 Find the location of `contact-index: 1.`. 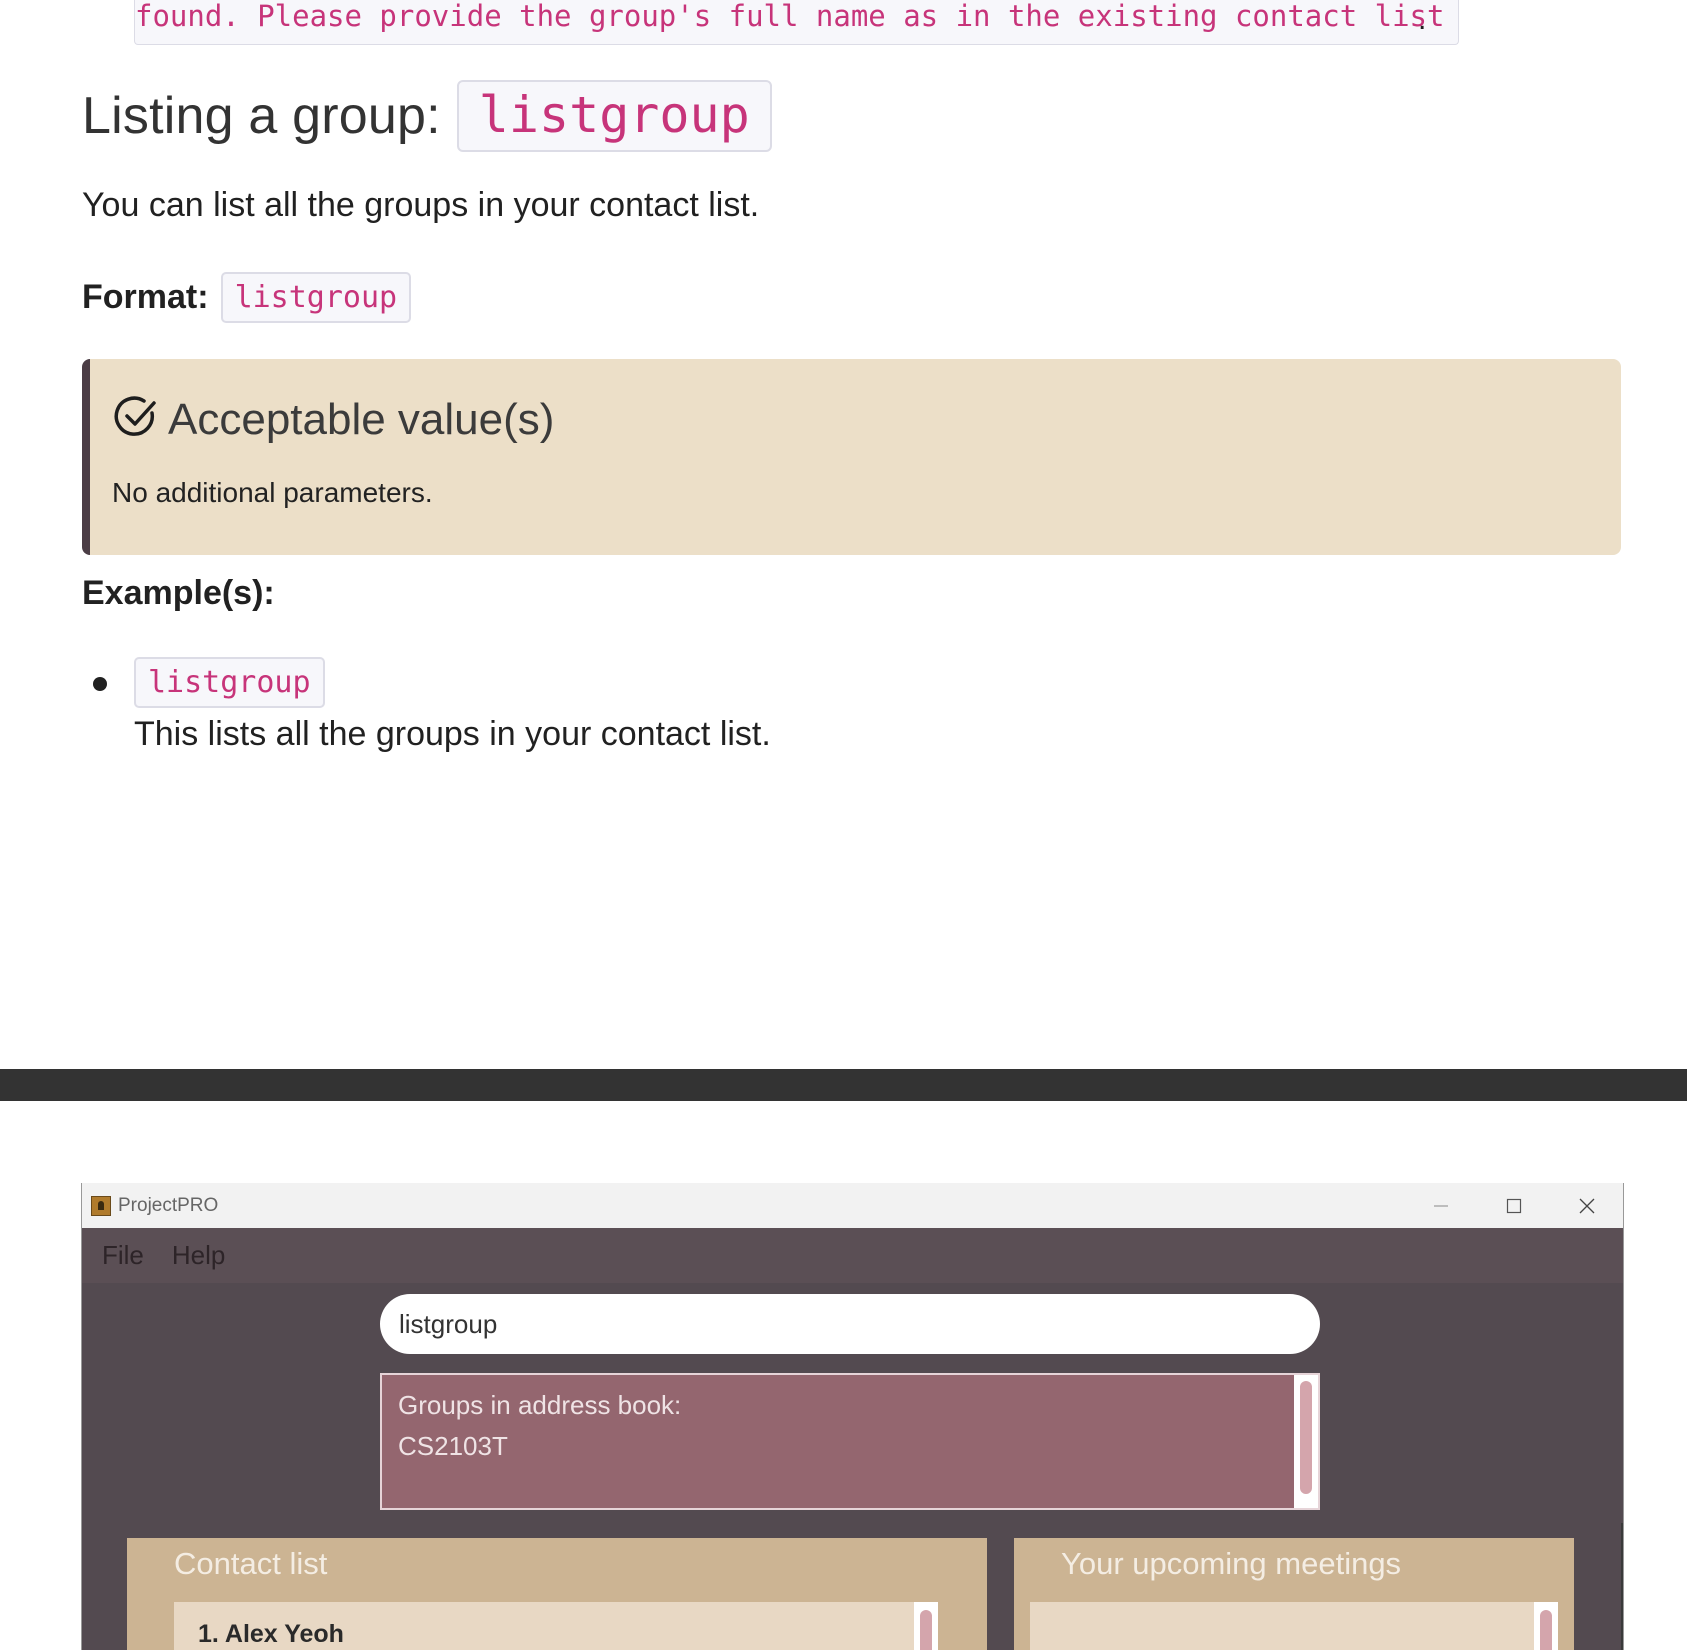

contact-index: 1. is located at coordinates (208, 1634).